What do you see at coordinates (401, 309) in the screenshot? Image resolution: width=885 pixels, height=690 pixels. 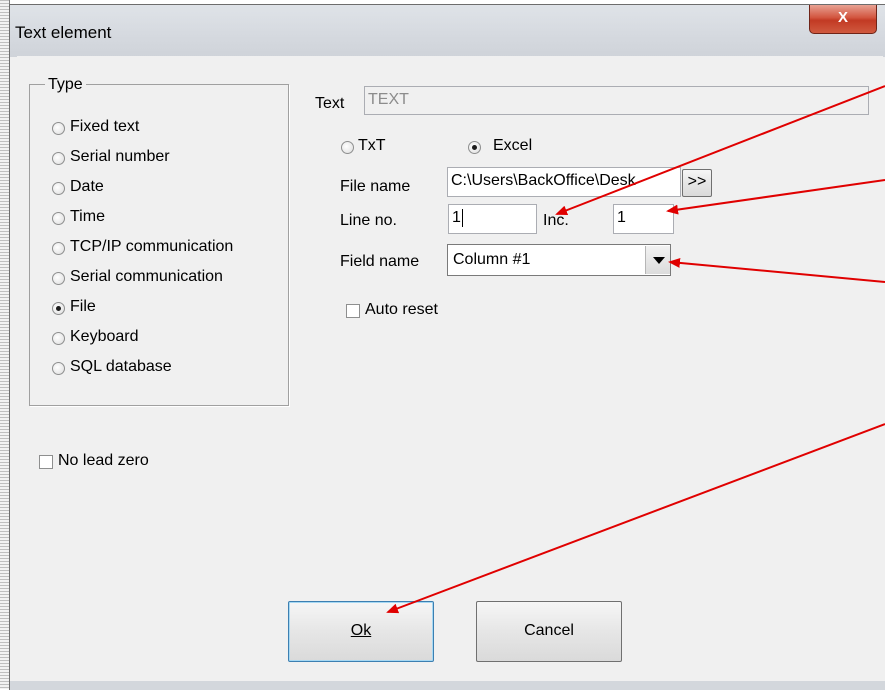 I see `auto-reset-label: Auto reset` at bounding box center [401, 309].